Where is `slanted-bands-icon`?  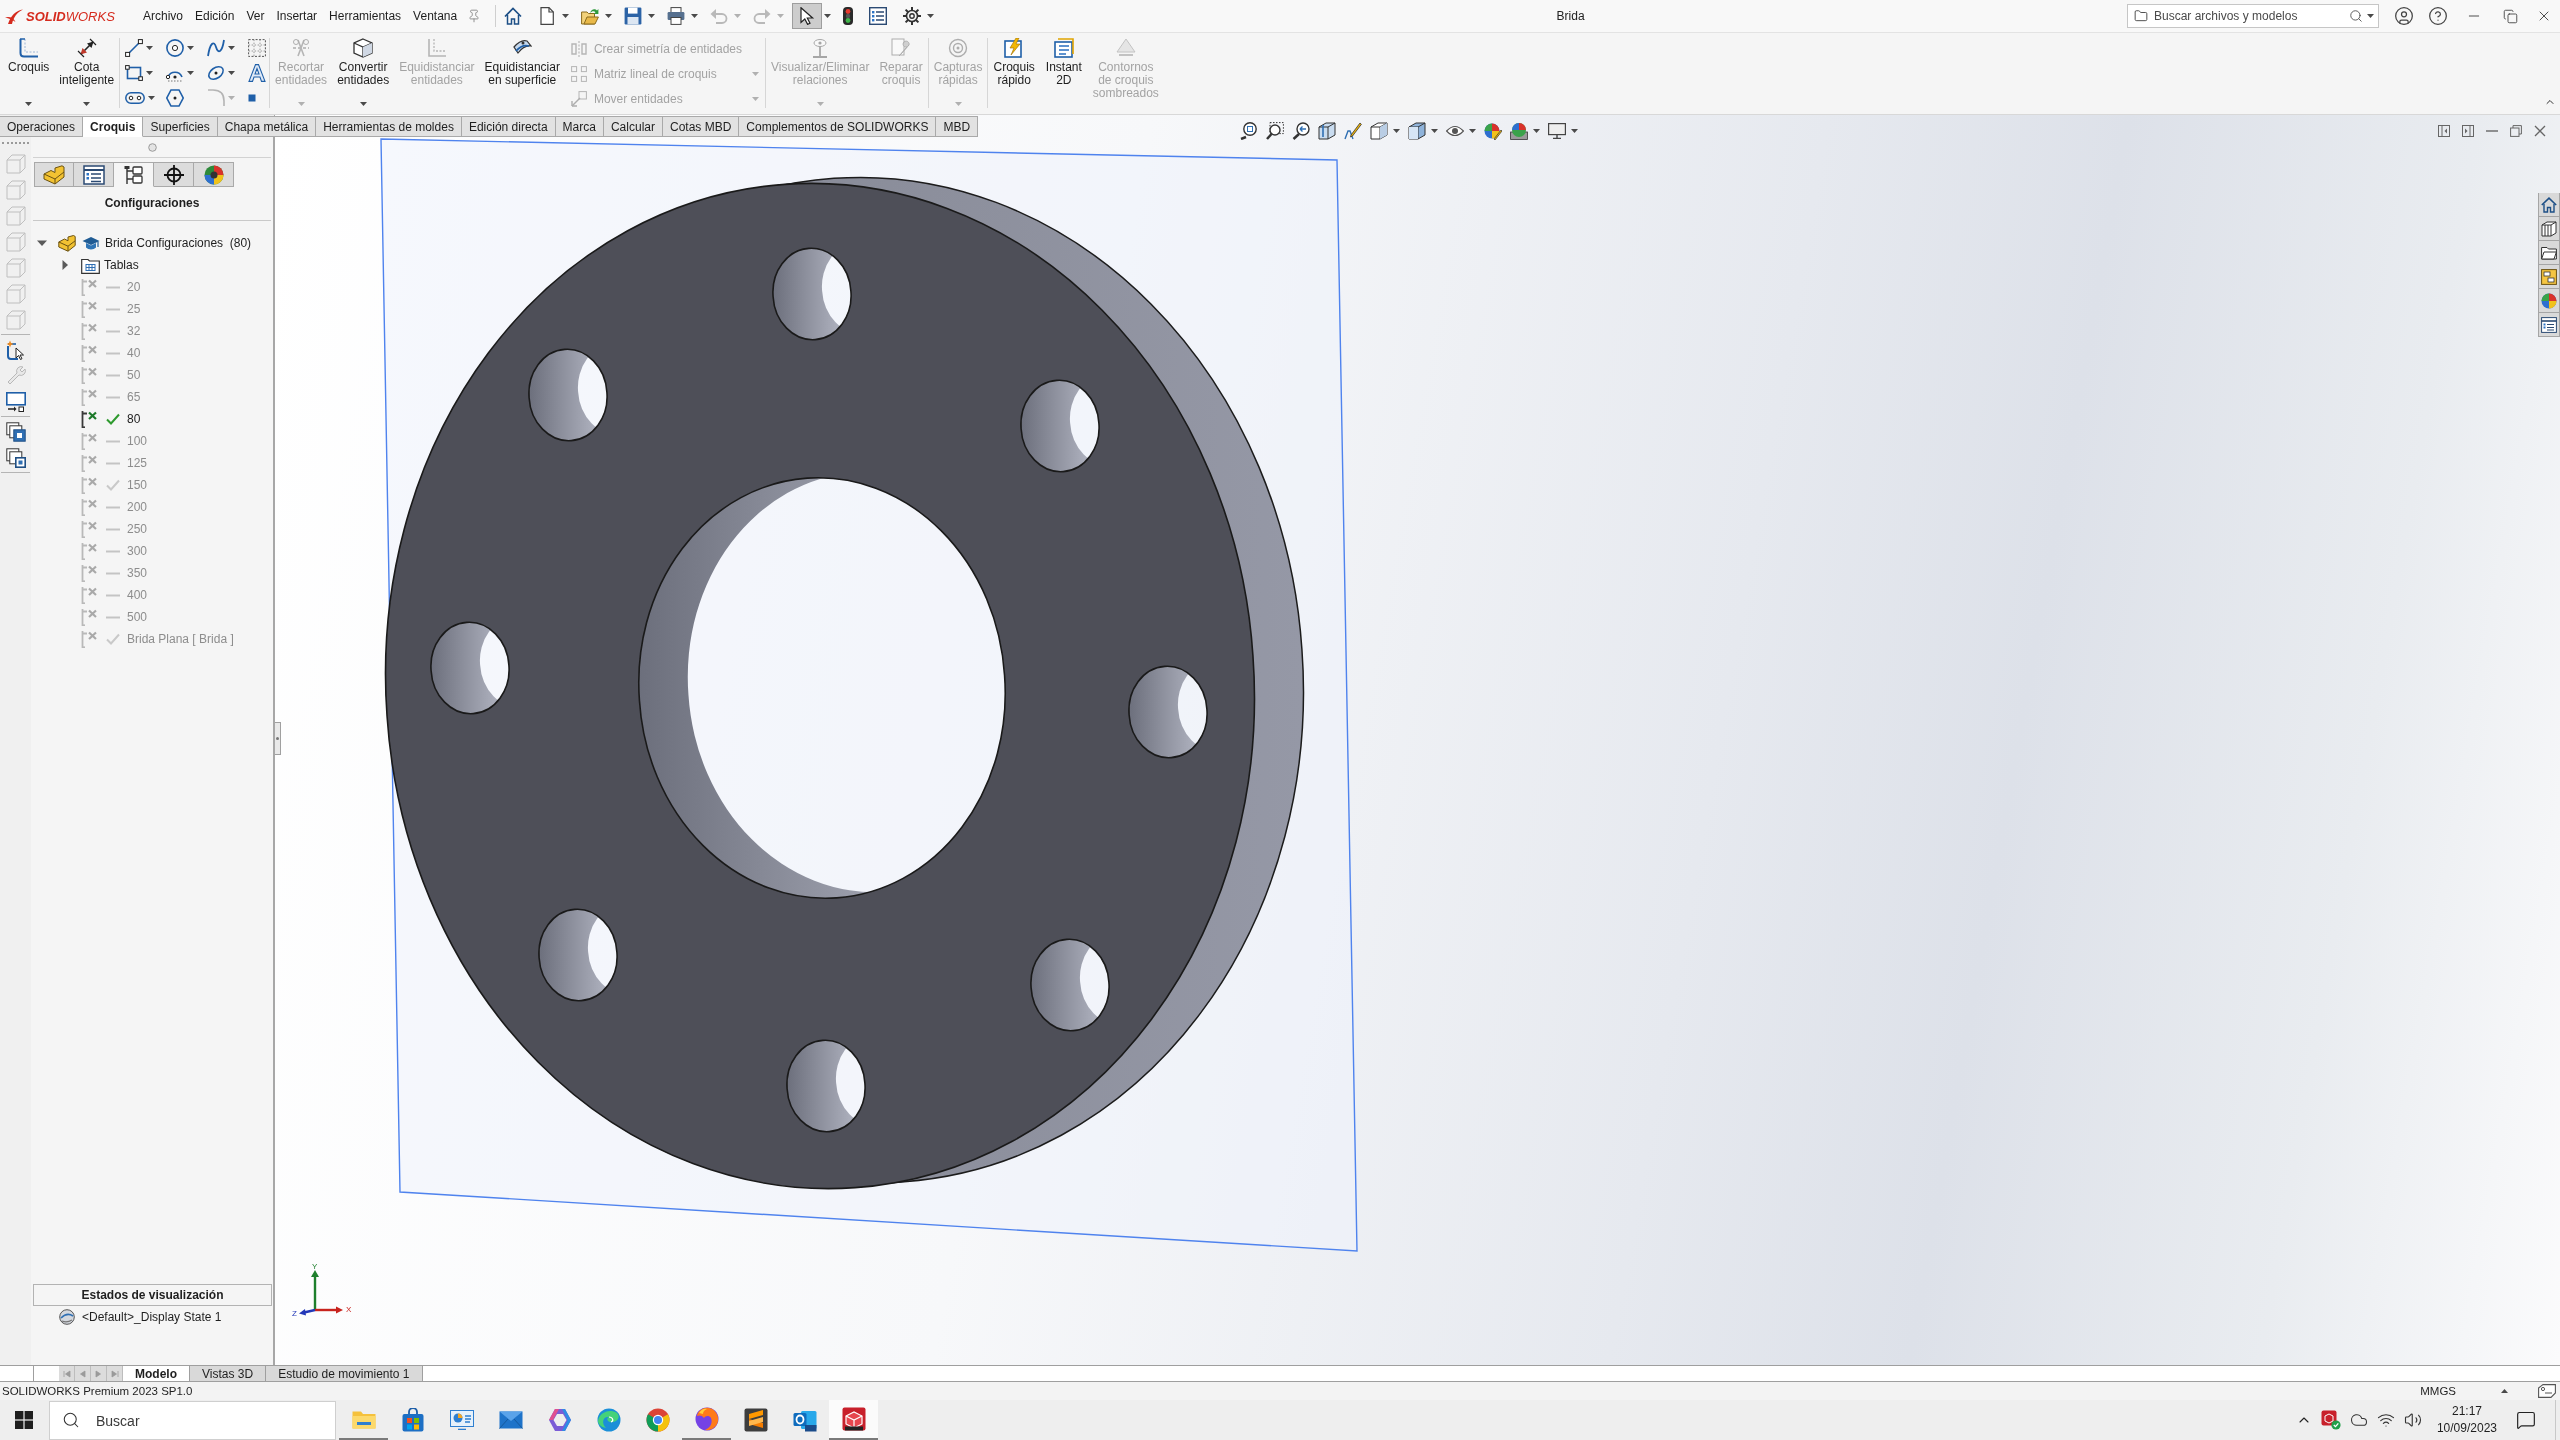 slanted-bands-icon is located at coordinates (755, 1420).